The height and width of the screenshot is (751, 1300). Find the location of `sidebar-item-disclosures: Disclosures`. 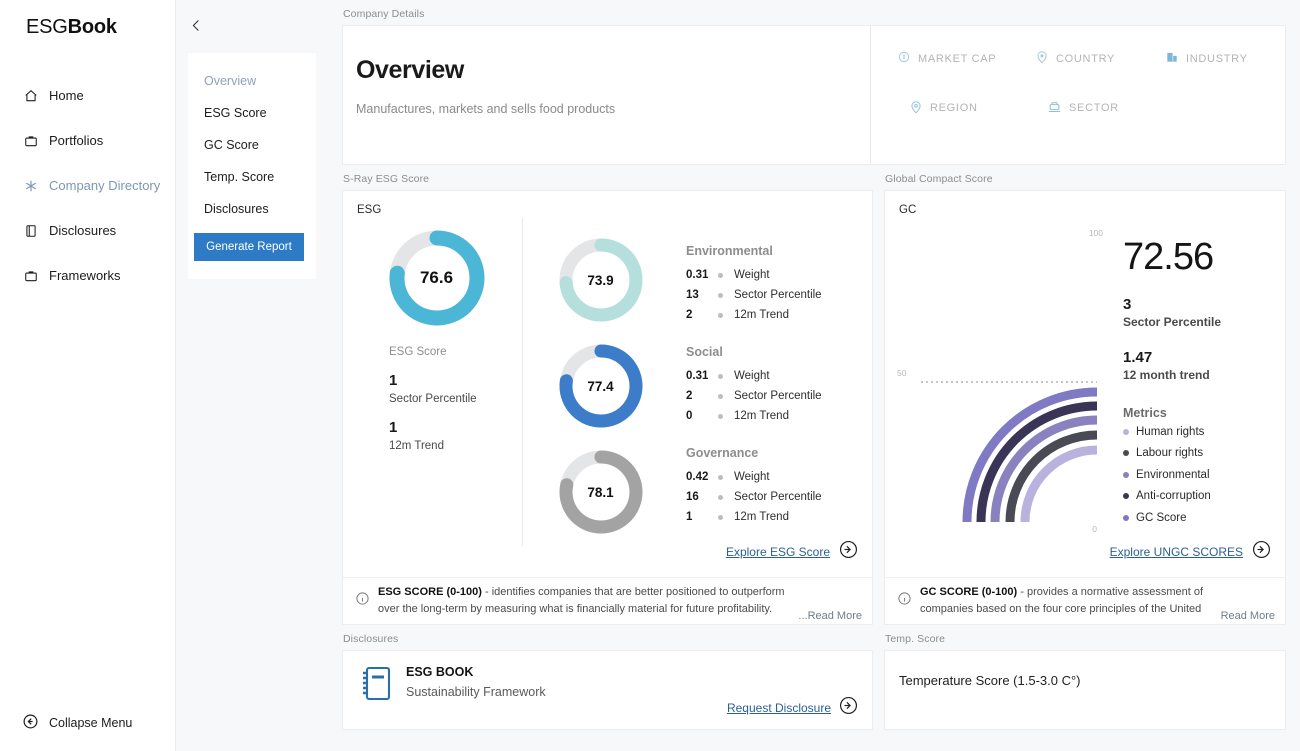

sidebar-item-disclosures: Disclosures is located at coordinates (87, 230).